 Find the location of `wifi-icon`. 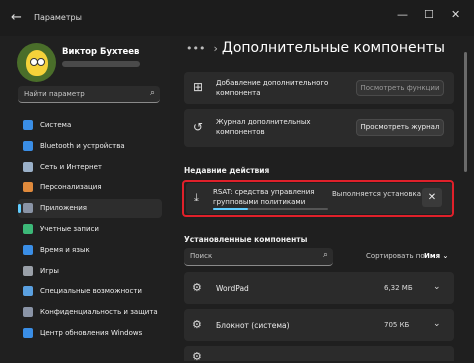

wifi-icon is located at coordinates (28, 166).